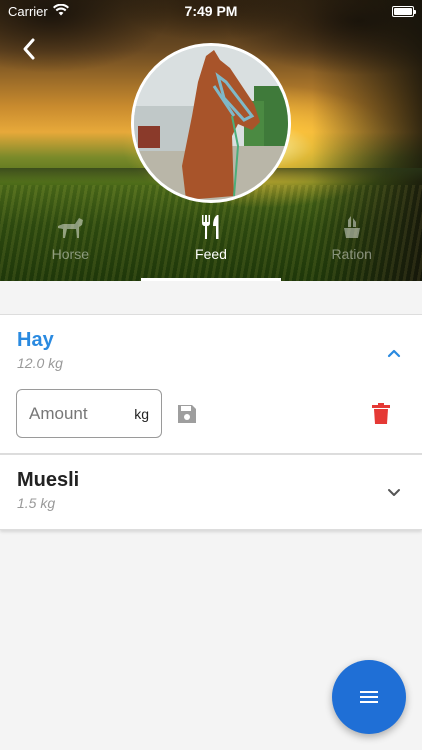 The width and height of the screenshot is (422, 750). I want to click on chevron-down-icon, so click(394, 492).